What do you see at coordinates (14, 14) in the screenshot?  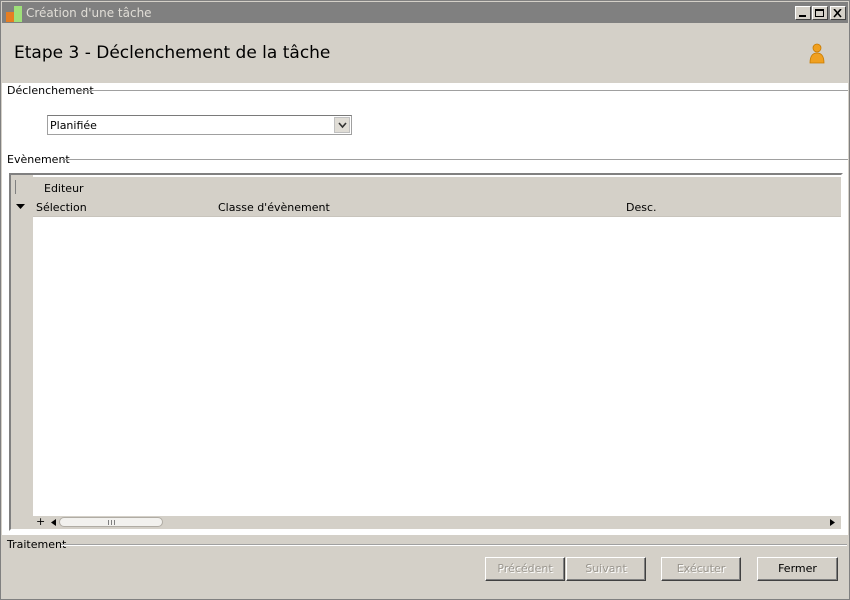 I see `app-icon` at bounding box center [14, 14].